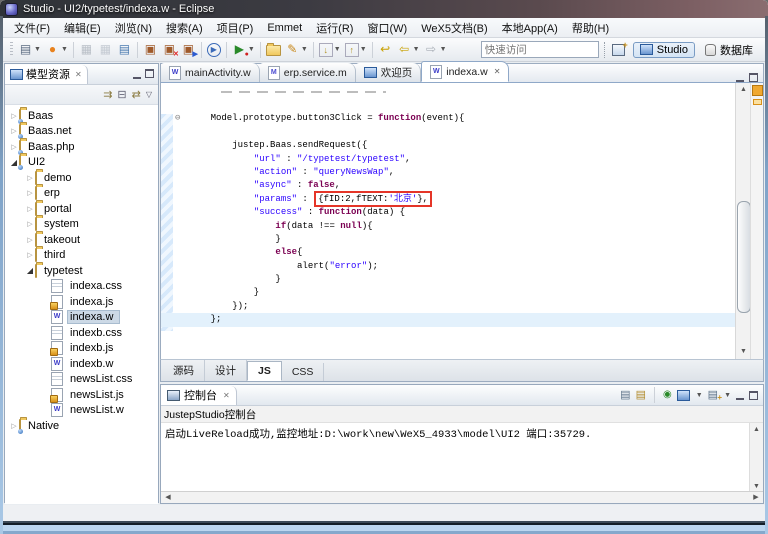 The image size is (768, 534). What do you see at coordinates (729, 50) in the screenshot?
I see `database-perspective-button: 数据库` at bounding box center [729, 50].